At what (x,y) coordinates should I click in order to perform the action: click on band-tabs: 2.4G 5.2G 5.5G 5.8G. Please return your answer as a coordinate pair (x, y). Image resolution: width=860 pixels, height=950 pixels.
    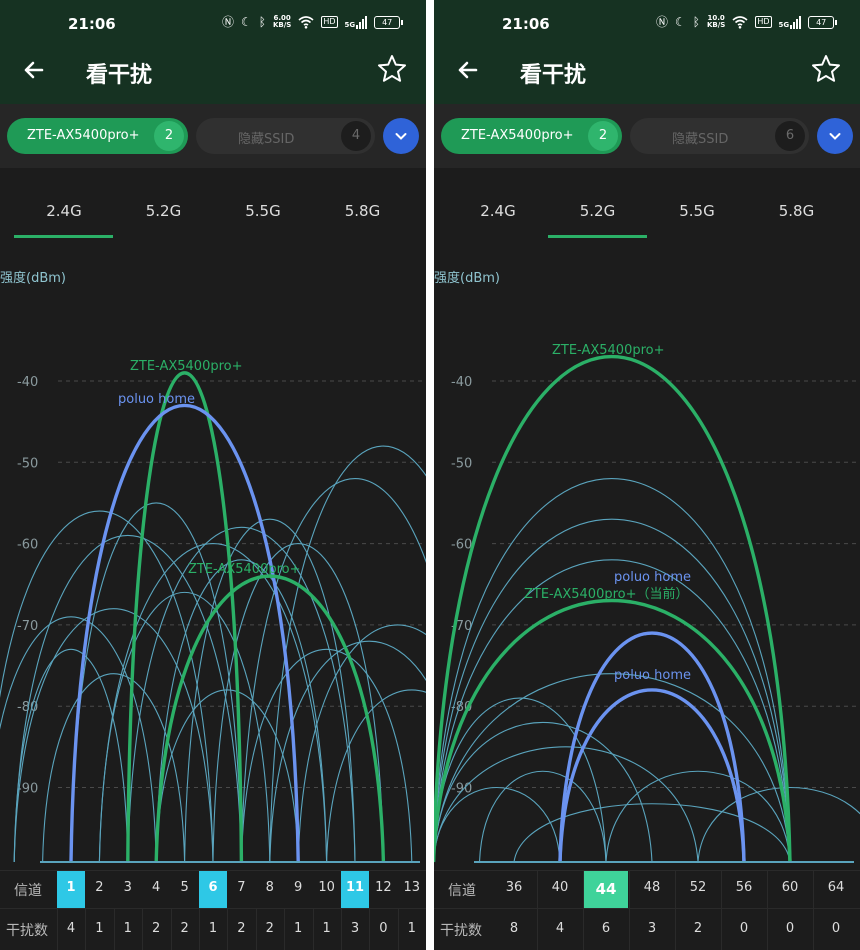
    Looking at the image, I should click on (647, 204).